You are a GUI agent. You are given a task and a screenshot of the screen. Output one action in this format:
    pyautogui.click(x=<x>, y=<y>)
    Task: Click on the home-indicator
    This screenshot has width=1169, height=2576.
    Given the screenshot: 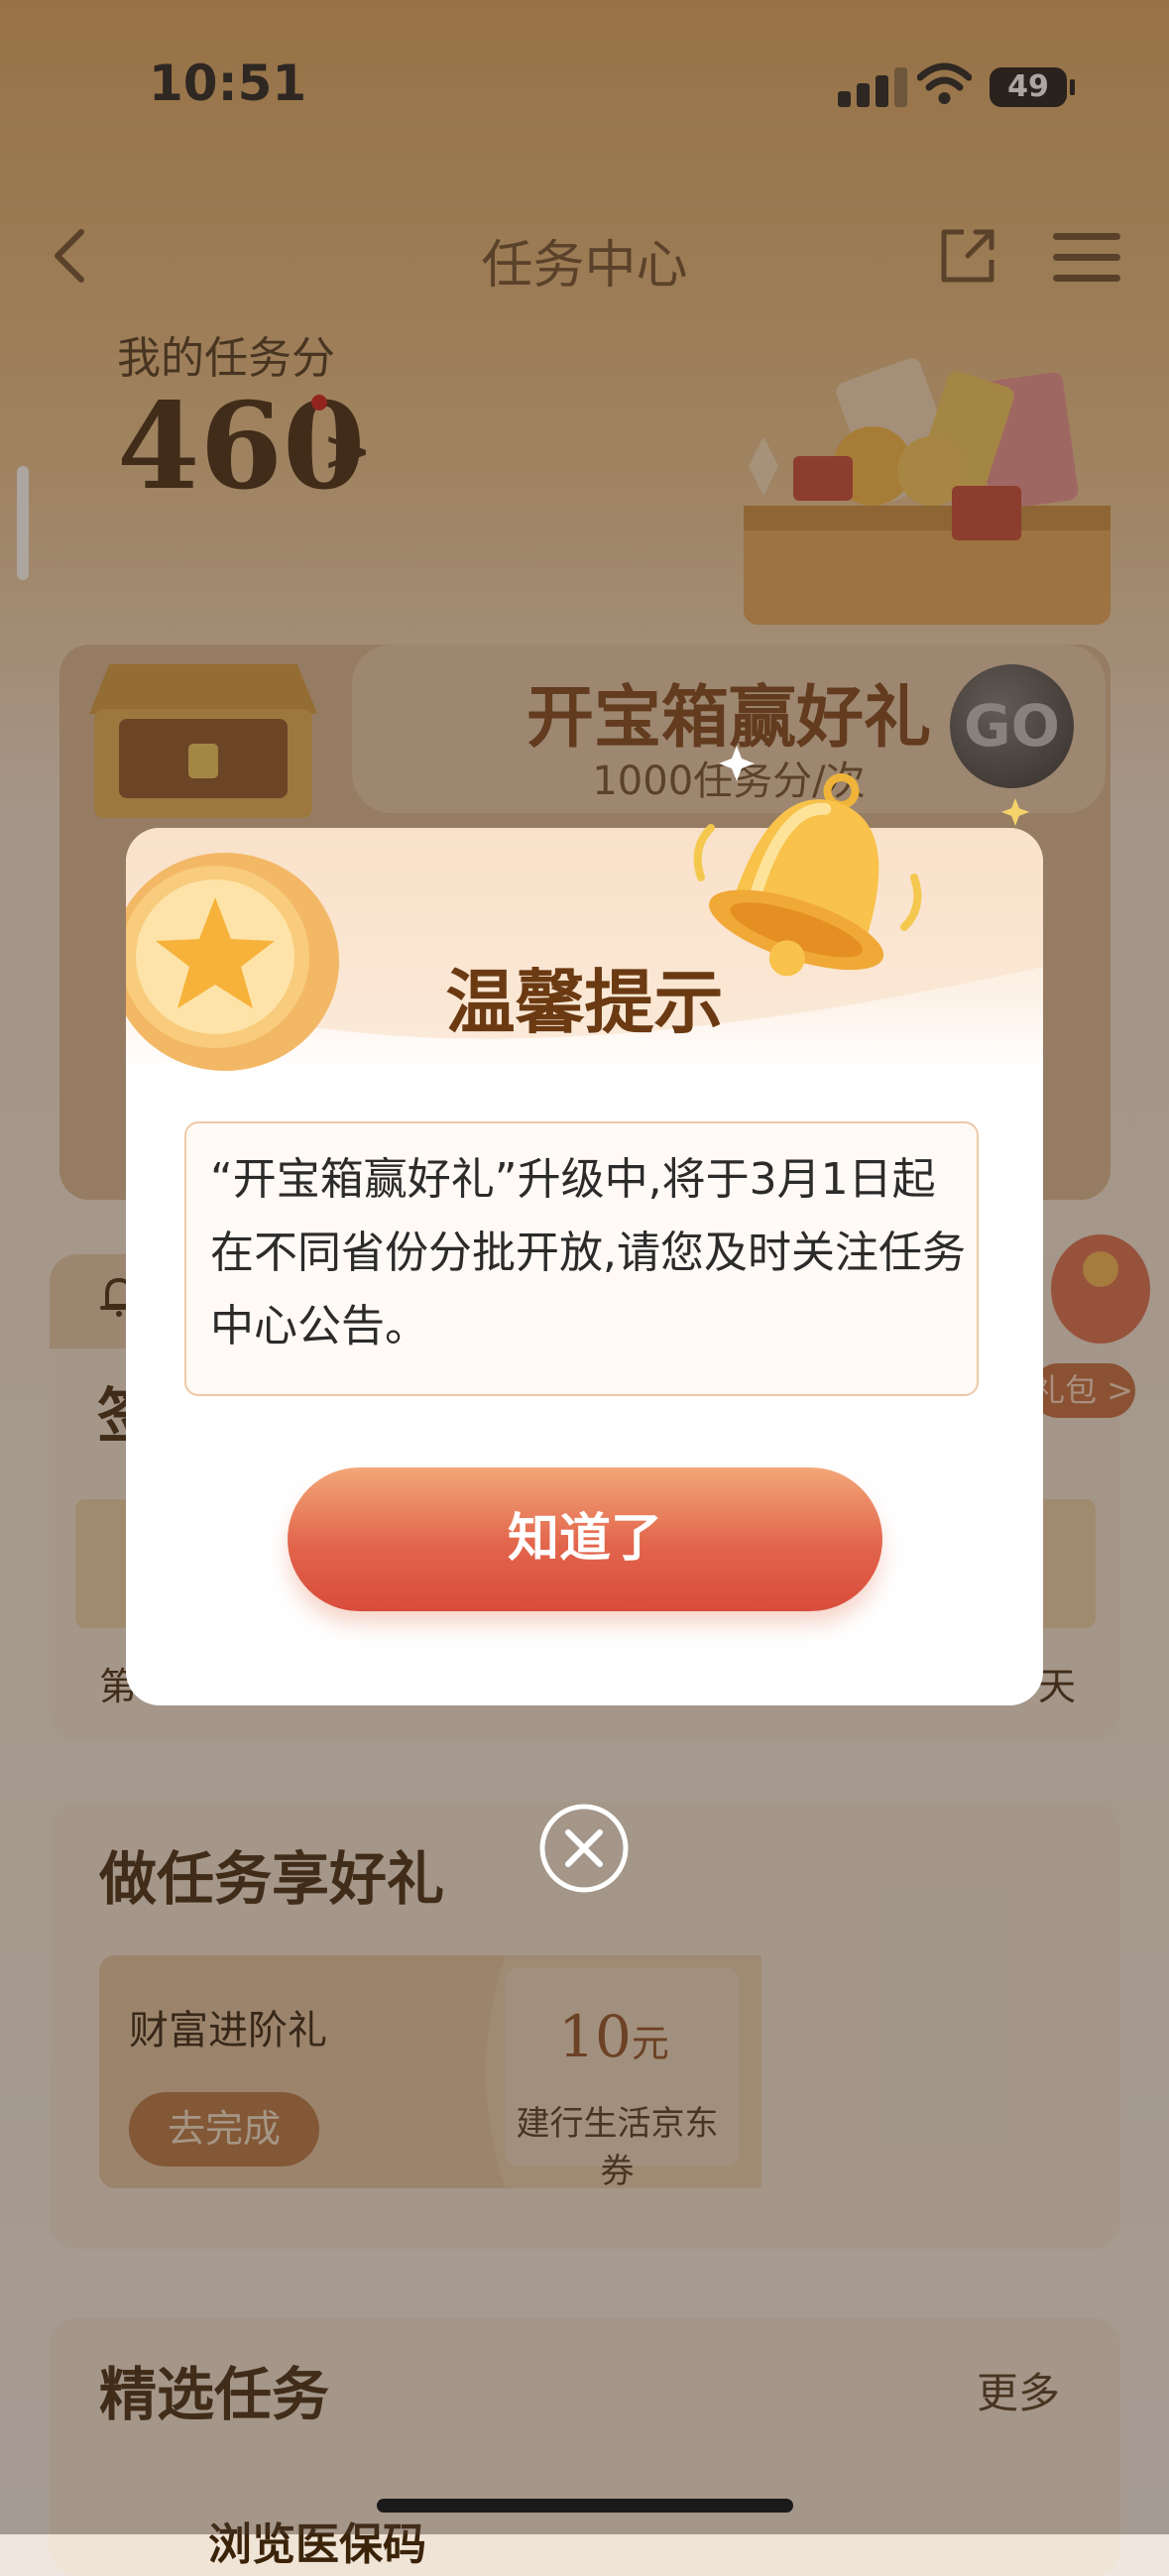 What is the action you would take?
    pyautogui.click(x=585, y=2506)
    